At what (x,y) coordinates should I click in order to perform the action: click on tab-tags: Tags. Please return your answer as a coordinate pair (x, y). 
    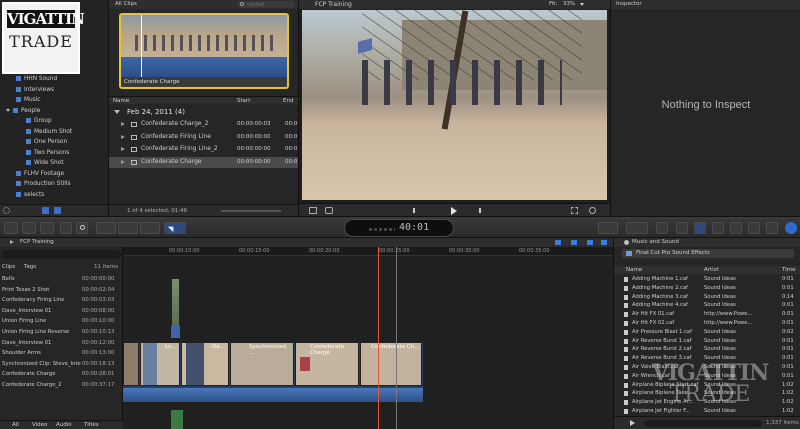
    Looking at the image, I should click on (30, 267).